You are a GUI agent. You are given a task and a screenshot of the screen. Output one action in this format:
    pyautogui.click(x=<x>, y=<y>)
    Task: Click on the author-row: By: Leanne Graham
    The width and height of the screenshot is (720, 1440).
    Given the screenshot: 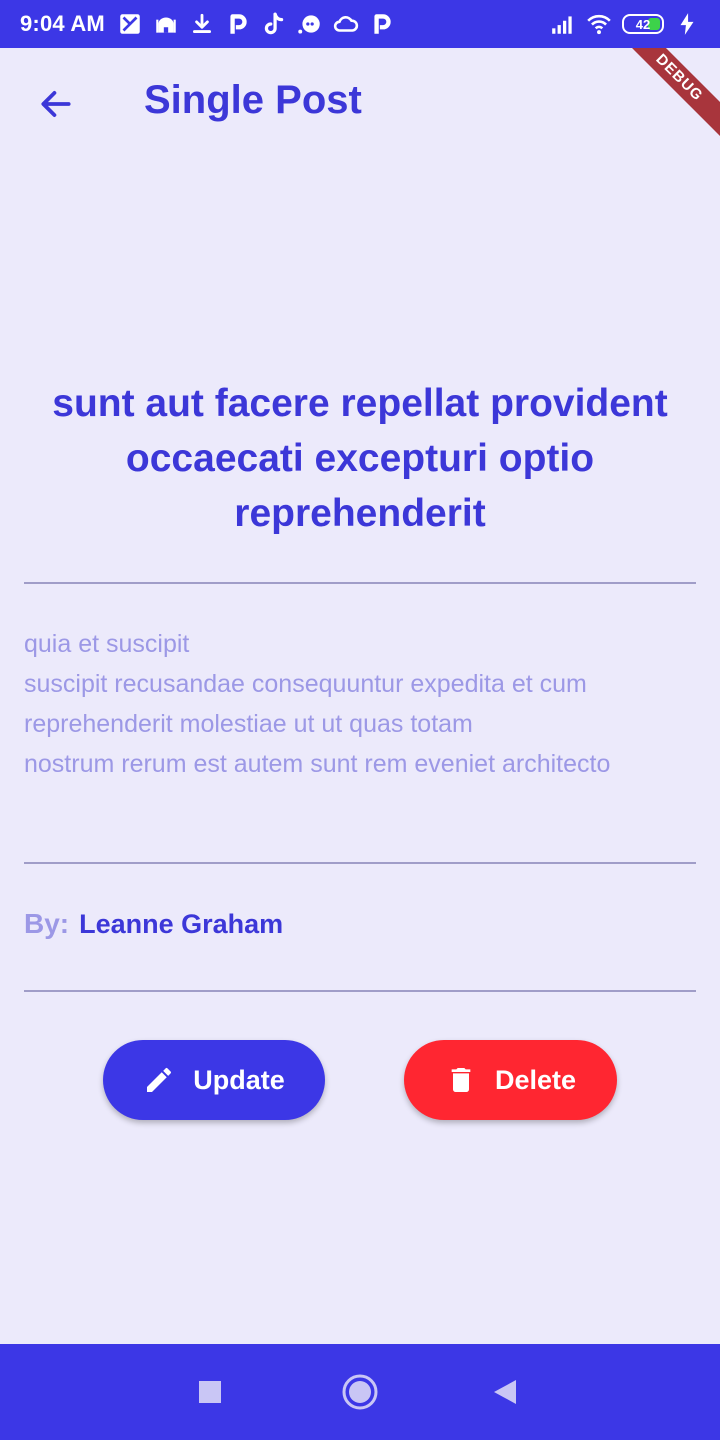 What is the action you would take?
    pyautogui.click(x=153, y=924)
    